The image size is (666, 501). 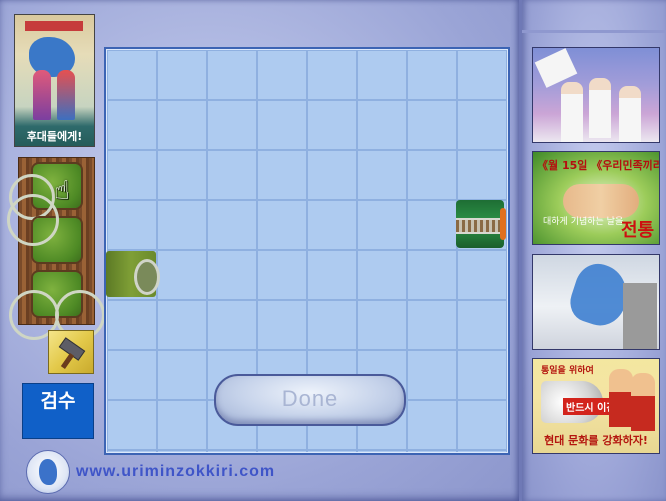 What do you see at coordinates (596, 440) in the screenshot?
I see `banner-megaphone-bottom: 현대 문화를 강화하자!` at bounding box center [596, 440].